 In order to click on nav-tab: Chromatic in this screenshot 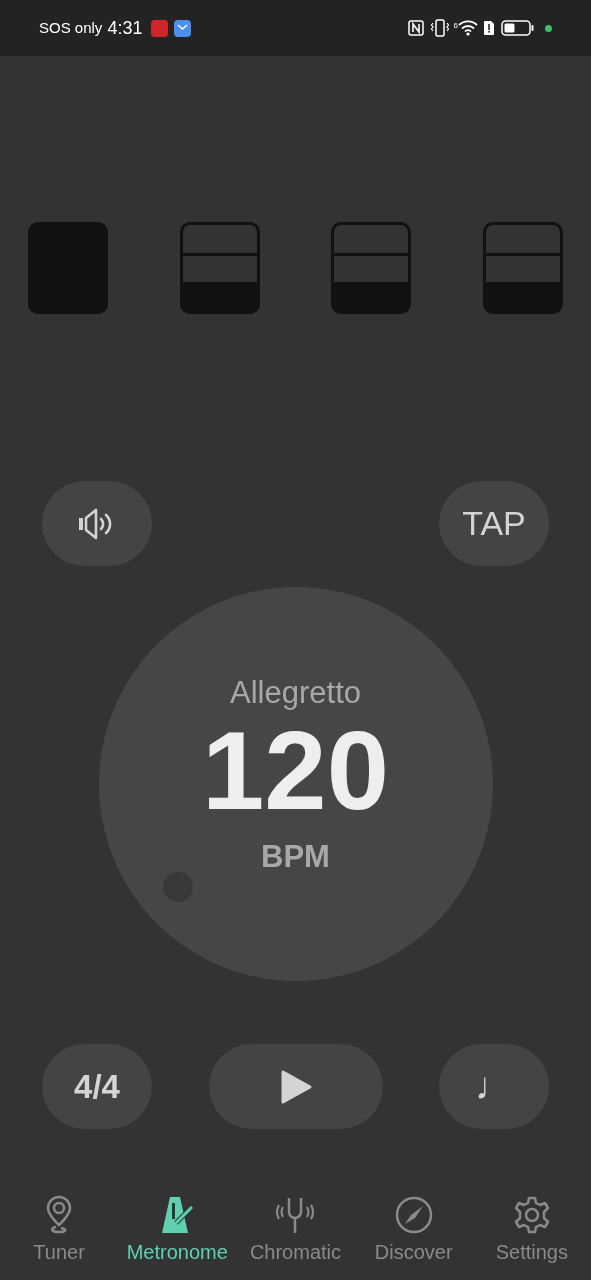, I will do `click(295, 1231)`.